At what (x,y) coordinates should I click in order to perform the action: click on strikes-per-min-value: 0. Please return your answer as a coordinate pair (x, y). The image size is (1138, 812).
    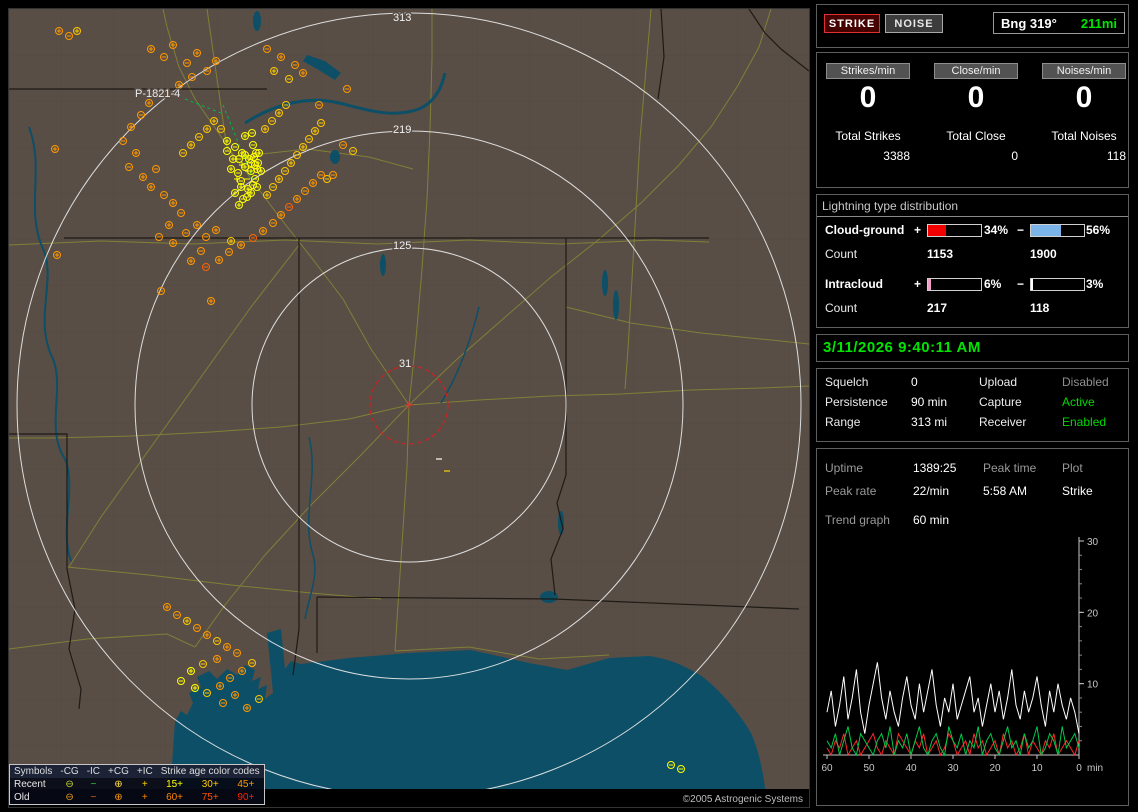
    Looking at the image, I should click on (868, 97).